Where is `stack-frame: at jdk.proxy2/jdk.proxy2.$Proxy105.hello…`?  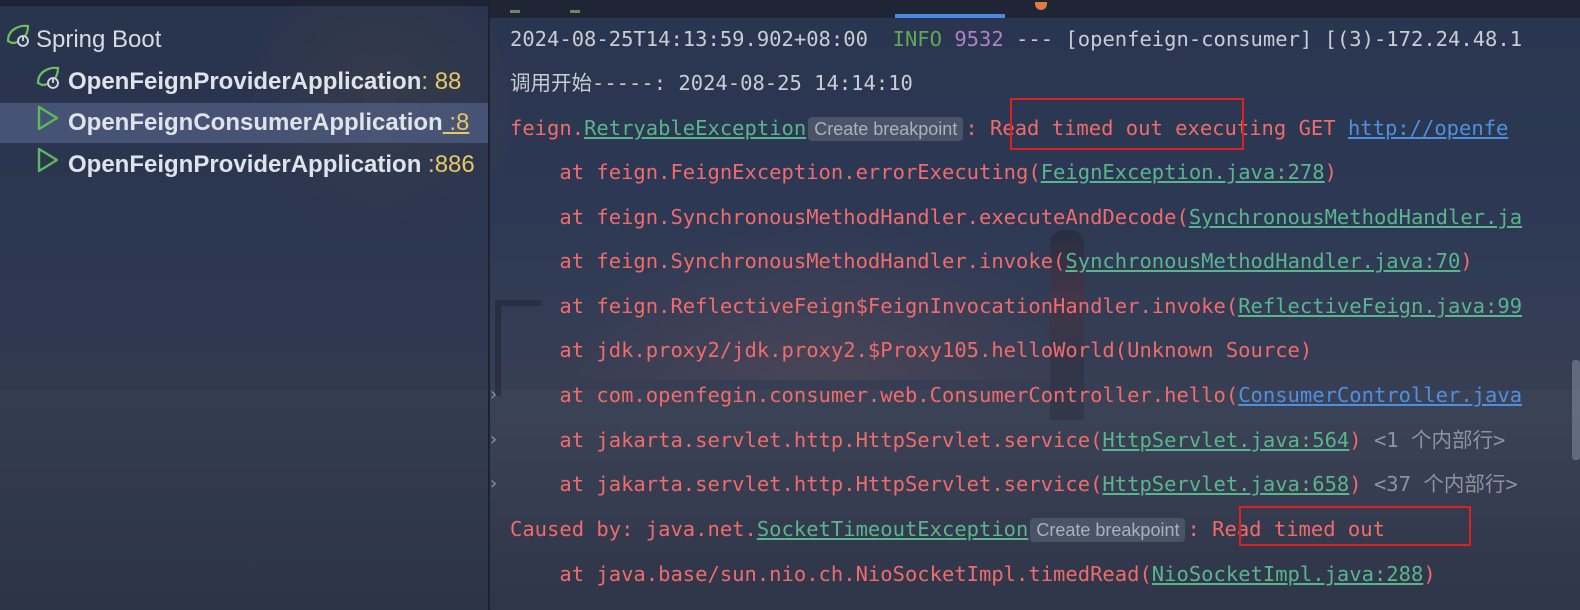 stack-frame: at jdk.proxy2/jdk.proxy2.$Proxy105.hello… is located at coordinates (911, 350).